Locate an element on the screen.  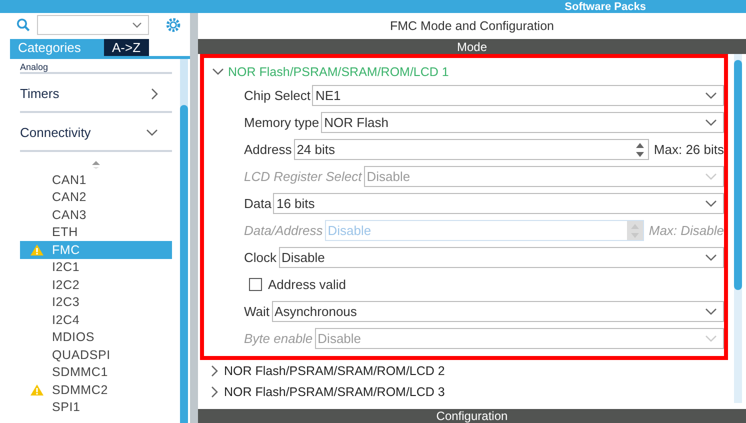
peripheral-item: I2C2 is located at coordinates (96, 285).